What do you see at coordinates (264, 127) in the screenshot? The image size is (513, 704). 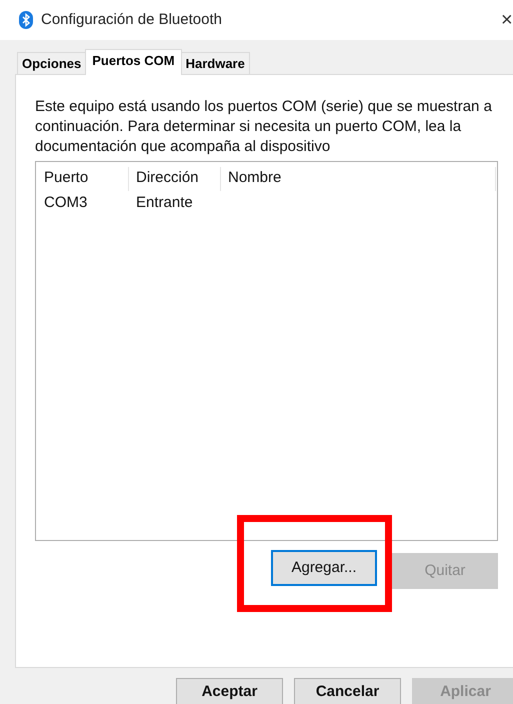 I see `description-text: Este equipo está usando los puertos COM (serie) que se muestran a continuación. Para determinar si necesita un puerto COM, lea la documentación que acompaña al dispositivo` at bounding box center [264, 127].